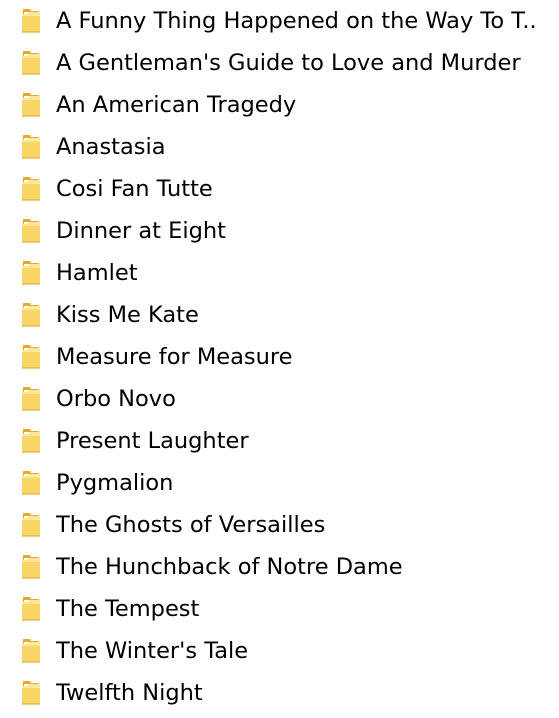 The width and height of the screenshot is (559, 718). I want to click on folder-name: The Ghosts of Versailles, so click(191, 525).